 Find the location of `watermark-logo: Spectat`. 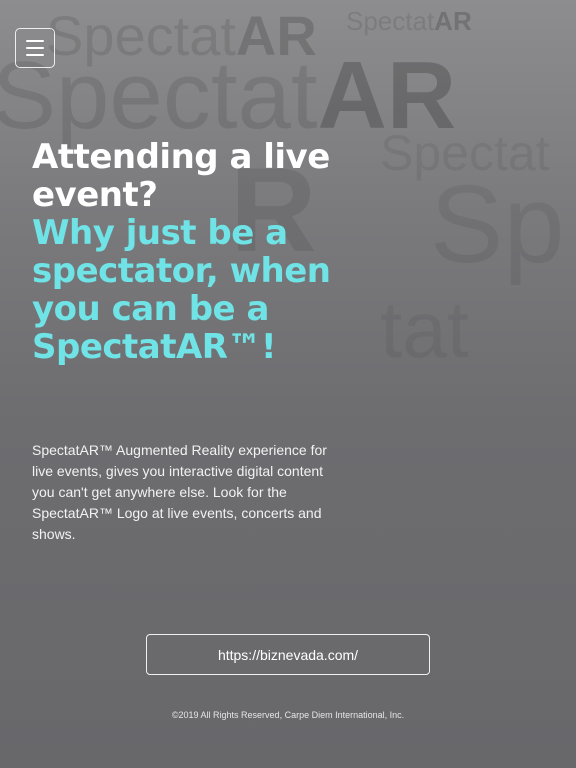

watermark-logo: Spectat is located at coordinates (465, 153).